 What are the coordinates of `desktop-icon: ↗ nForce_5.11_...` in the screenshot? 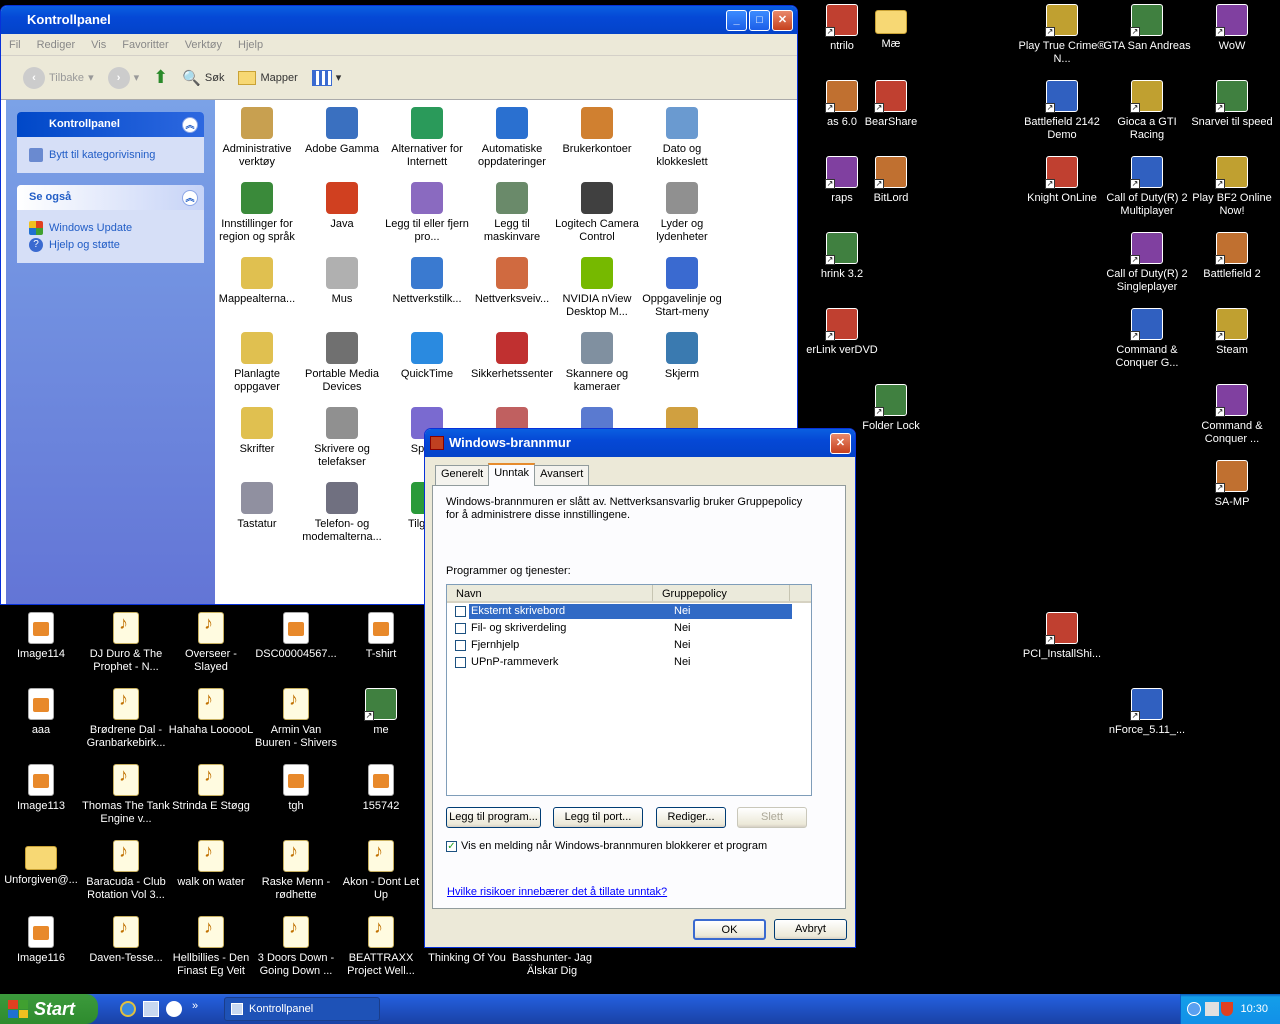 It's located at (1147, 712).